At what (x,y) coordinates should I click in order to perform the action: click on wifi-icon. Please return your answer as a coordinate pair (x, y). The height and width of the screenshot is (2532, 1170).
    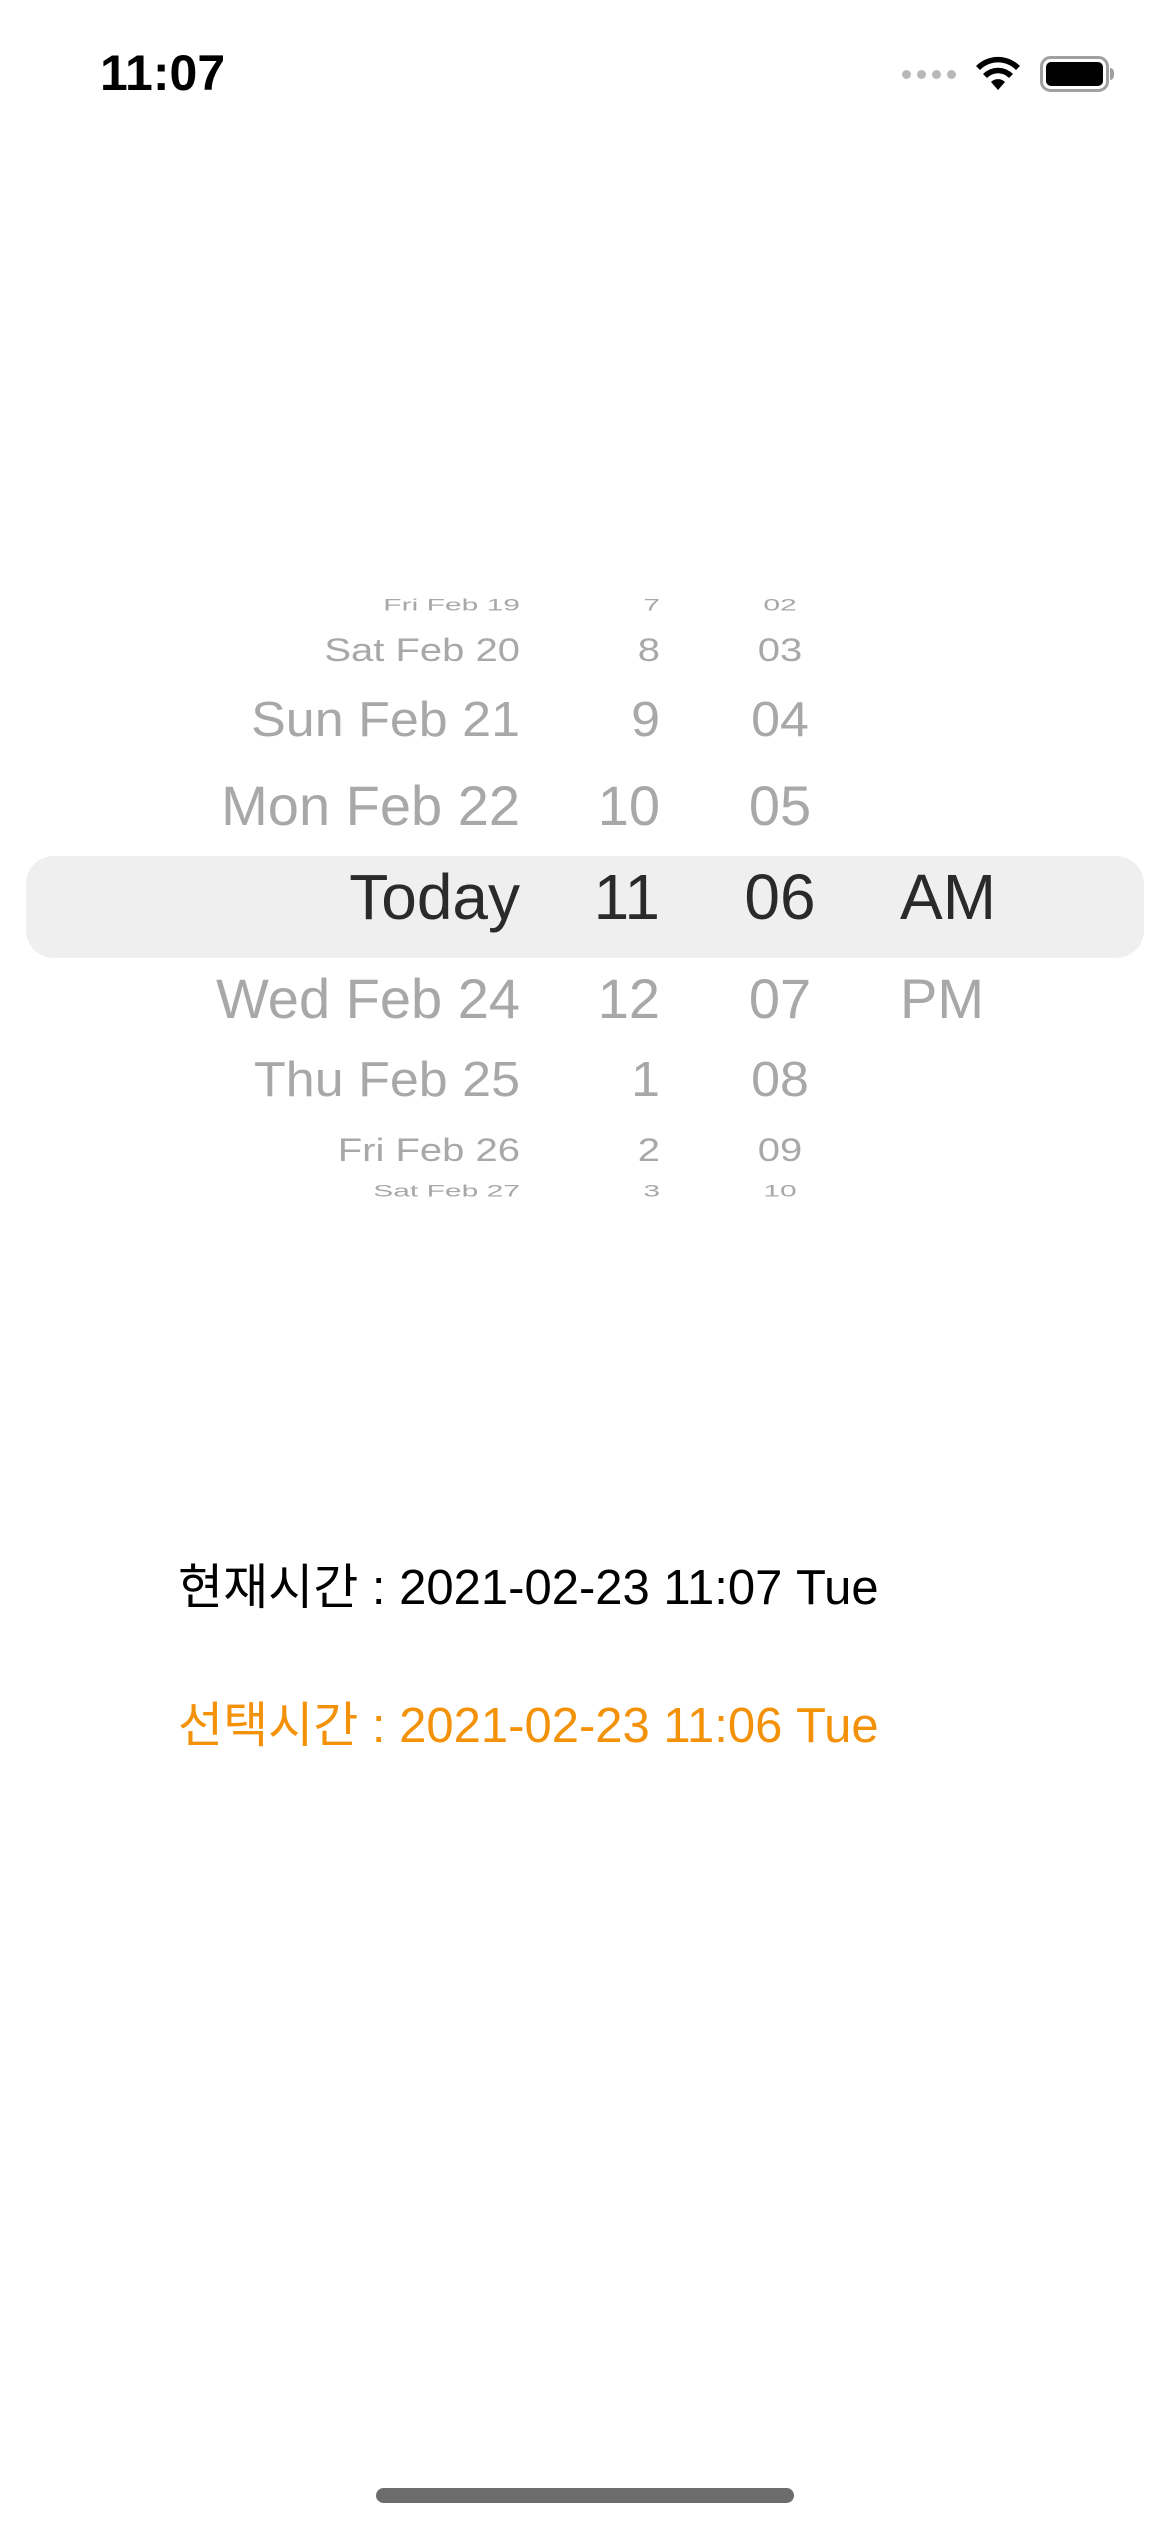
    Looking at the image, I should click on (998, 73).